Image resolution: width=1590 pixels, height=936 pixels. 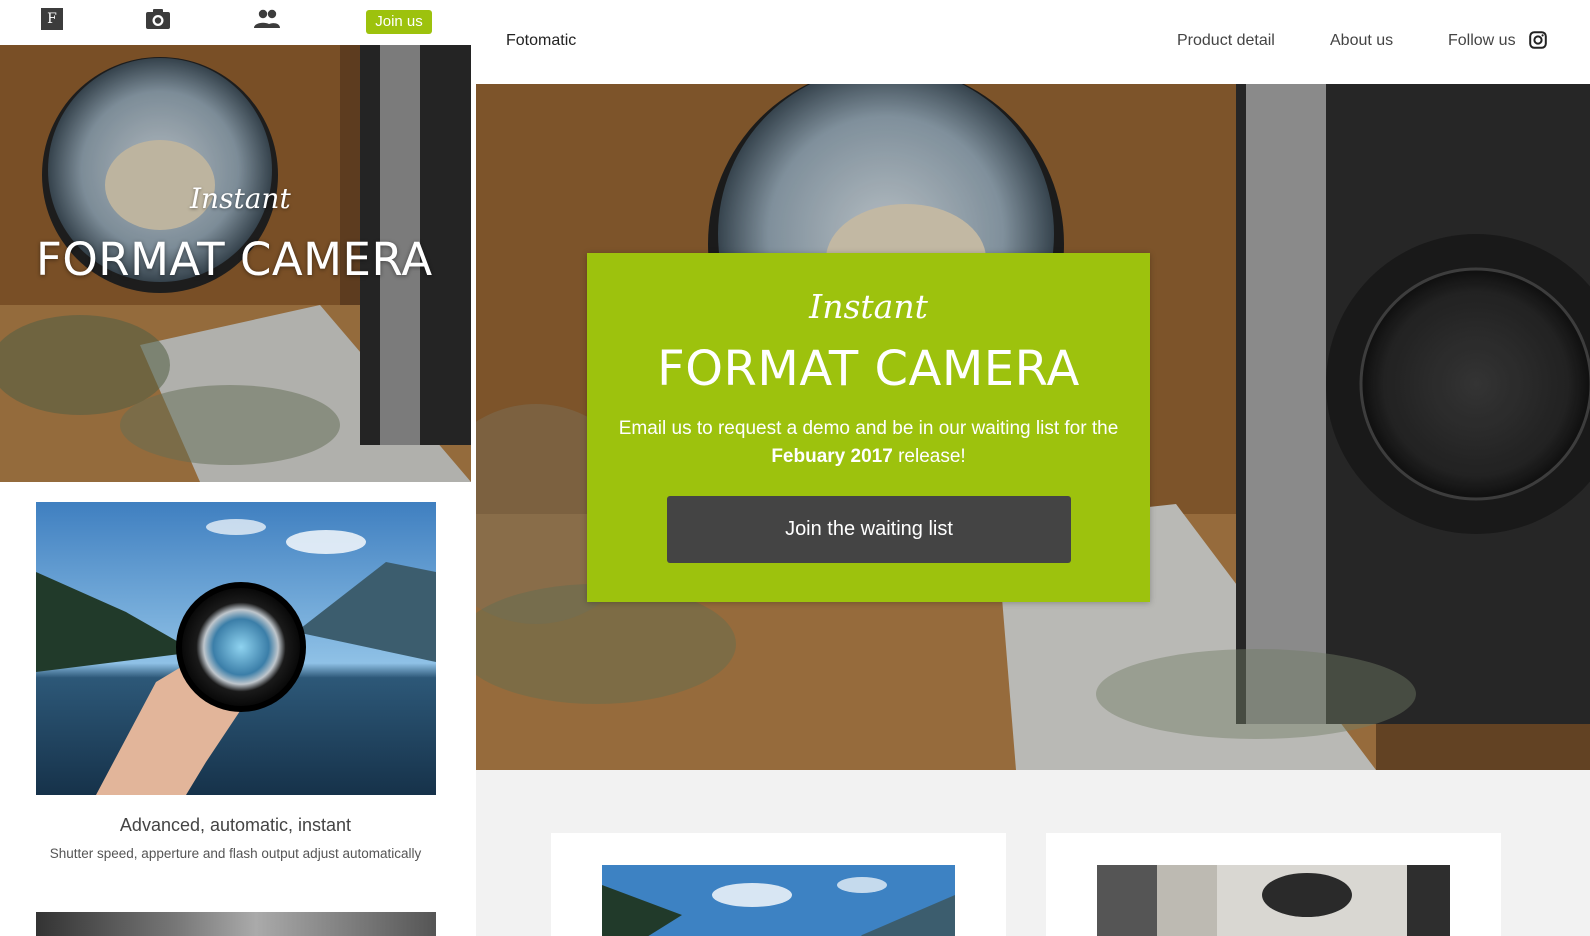 I want to click on next-card-photo, so click(x=236, y=924).